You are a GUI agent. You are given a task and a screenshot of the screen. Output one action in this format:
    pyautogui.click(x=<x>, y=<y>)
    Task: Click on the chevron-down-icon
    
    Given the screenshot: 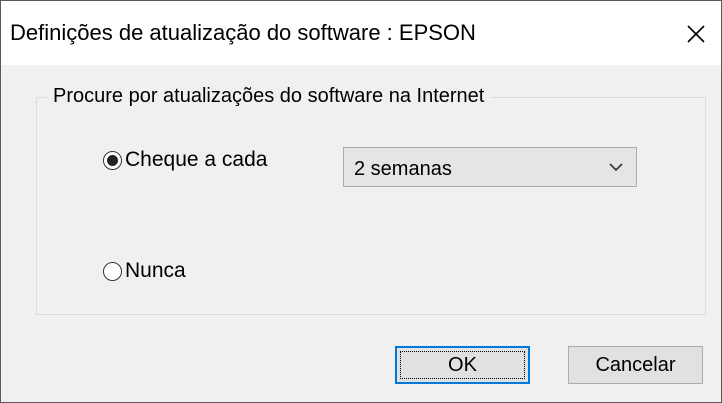 What is the action you would take?
    pyautogui.click(x=616, y=167)
    